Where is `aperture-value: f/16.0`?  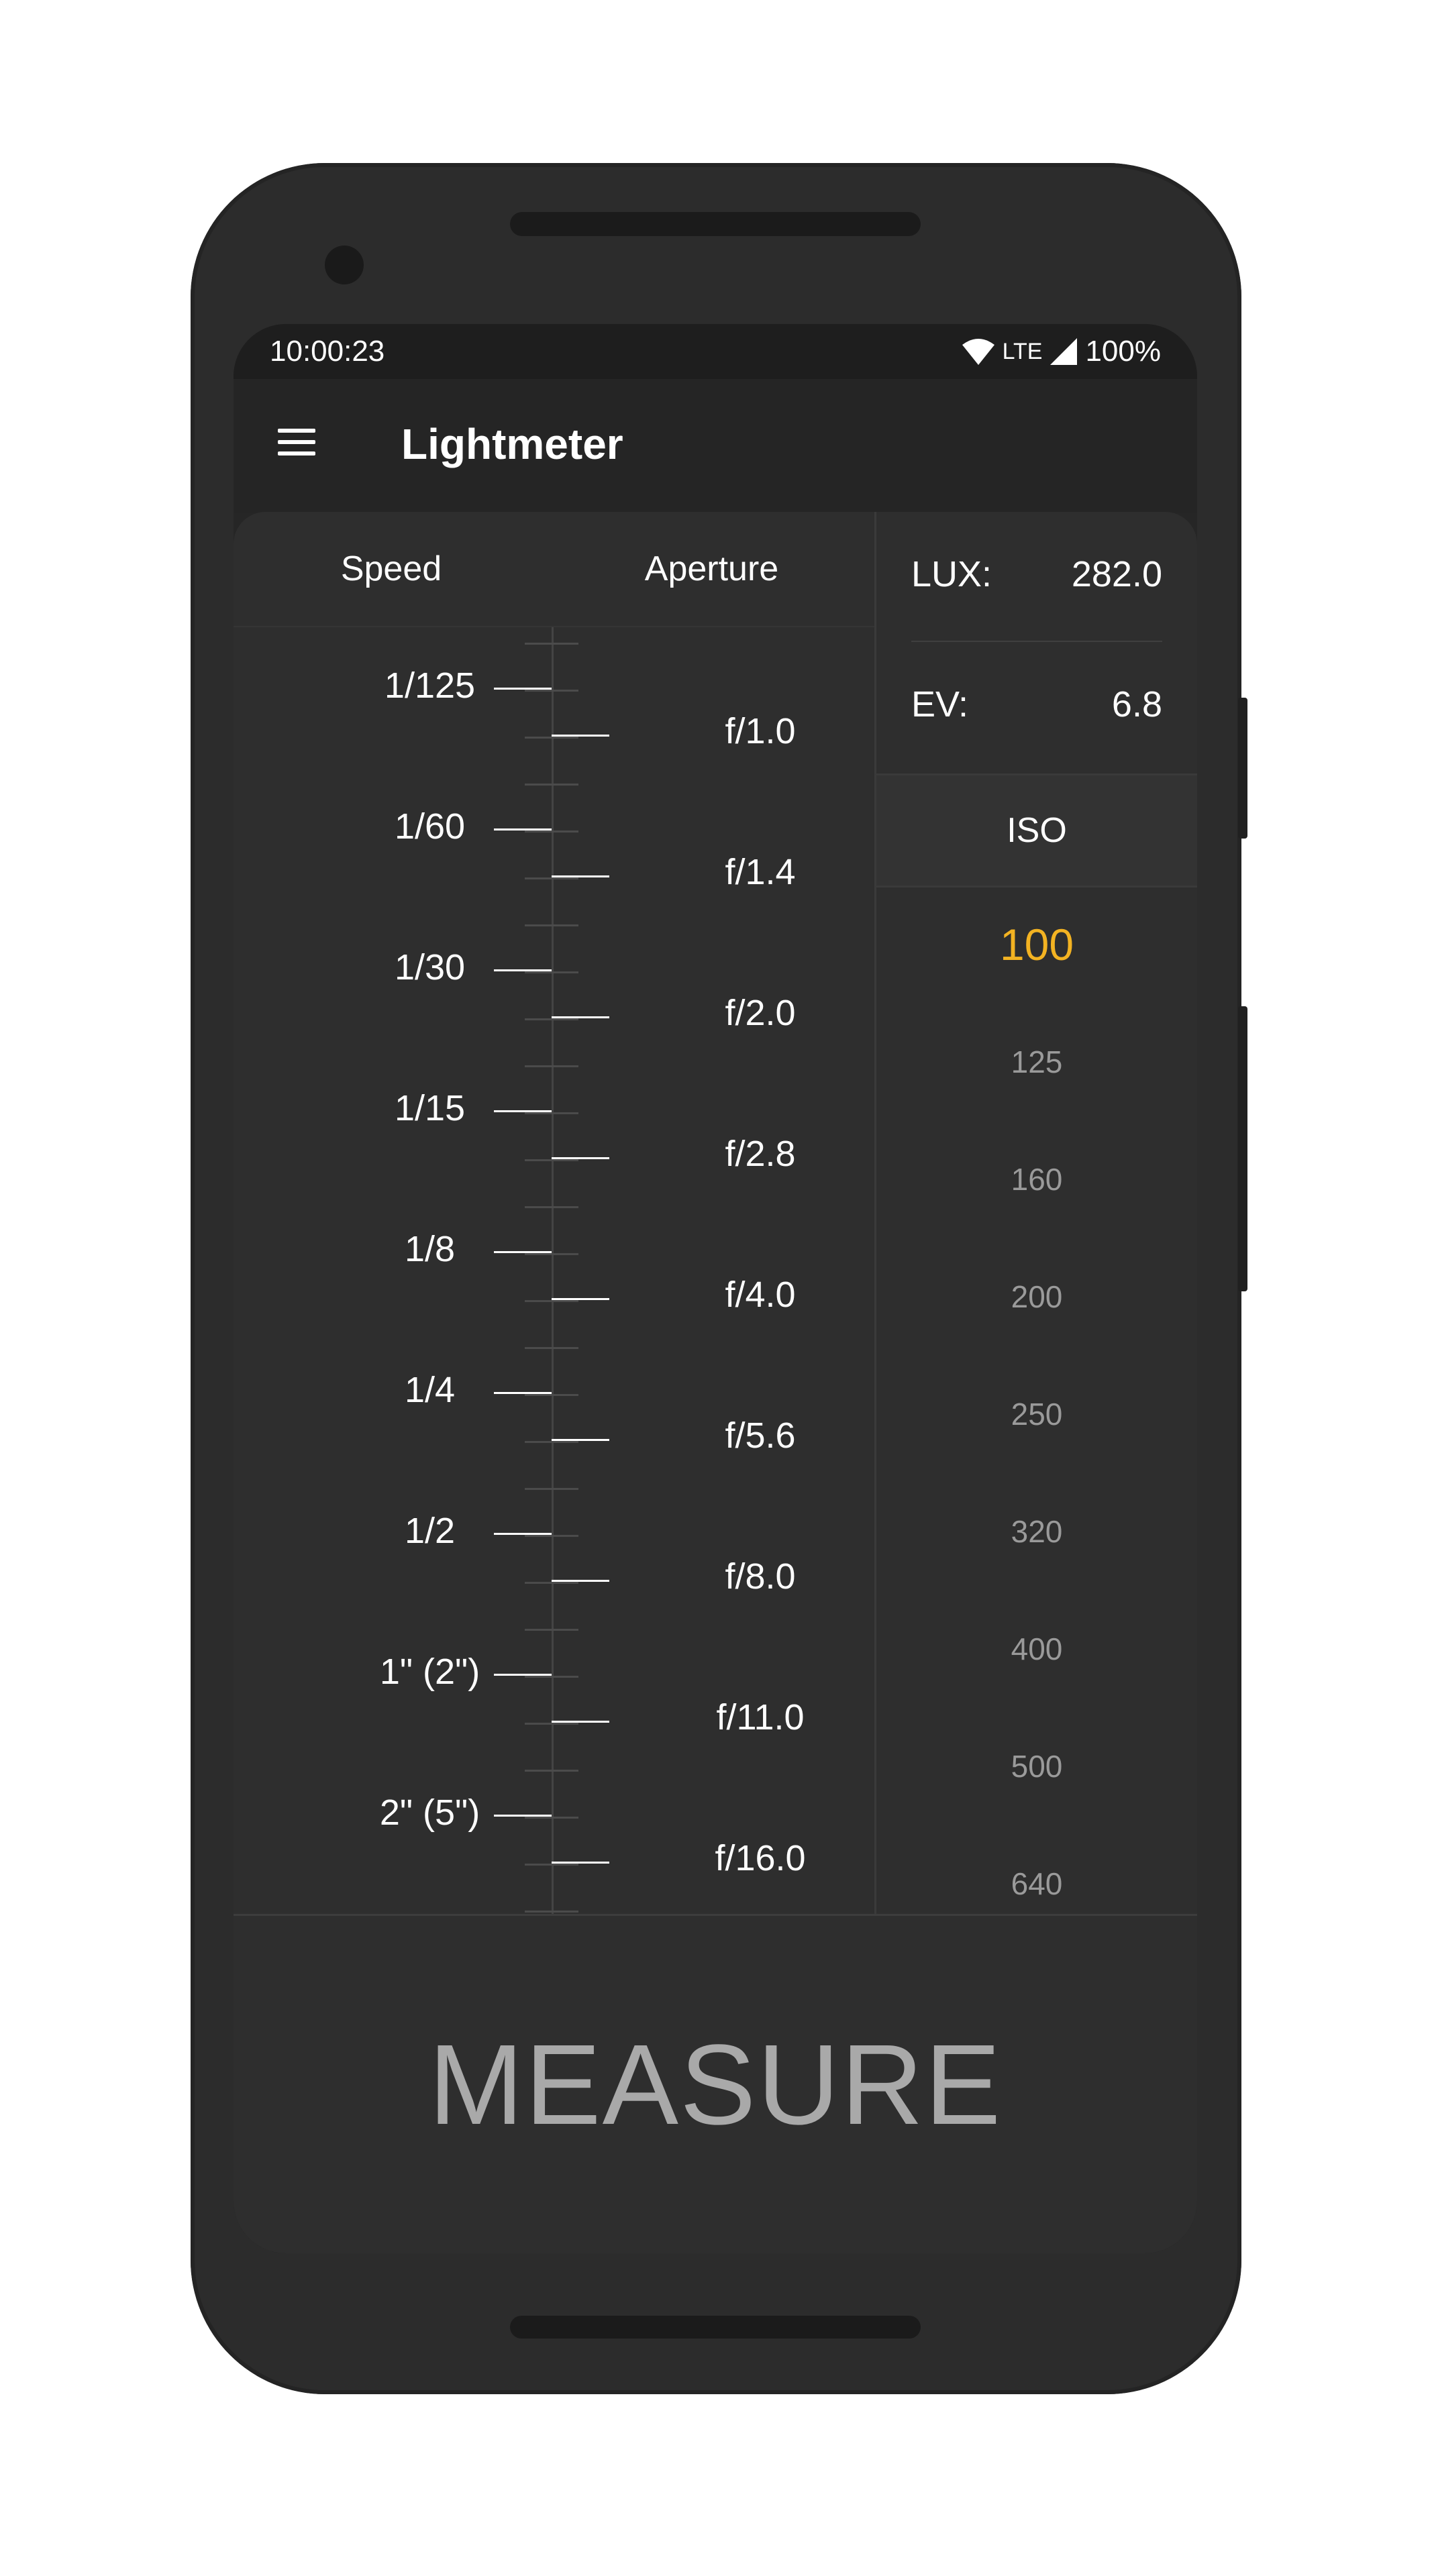
aperture-value: f/16.0 is located at coordinates (760, 1858).